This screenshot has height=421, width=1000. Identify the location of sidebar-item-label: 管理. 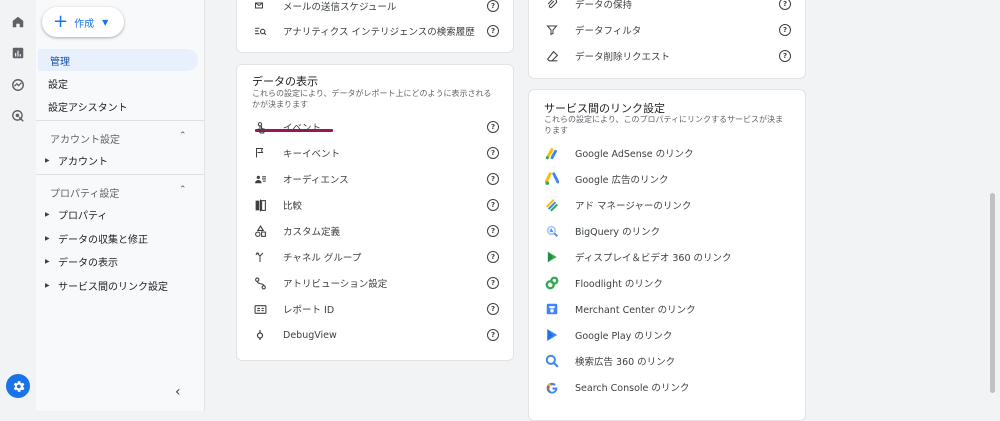
(60, 62).